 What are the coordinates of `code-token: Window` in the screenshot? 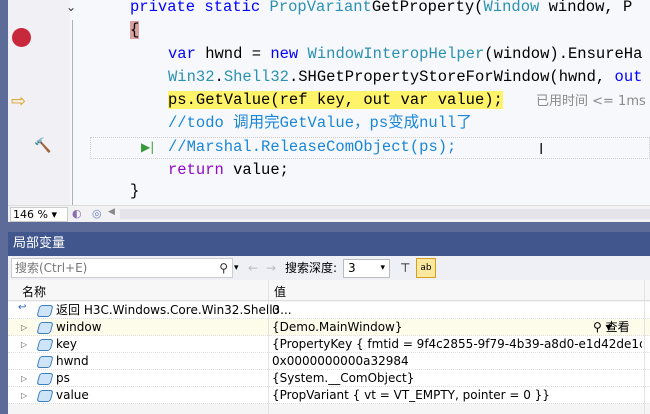 It's located at (511, 8).